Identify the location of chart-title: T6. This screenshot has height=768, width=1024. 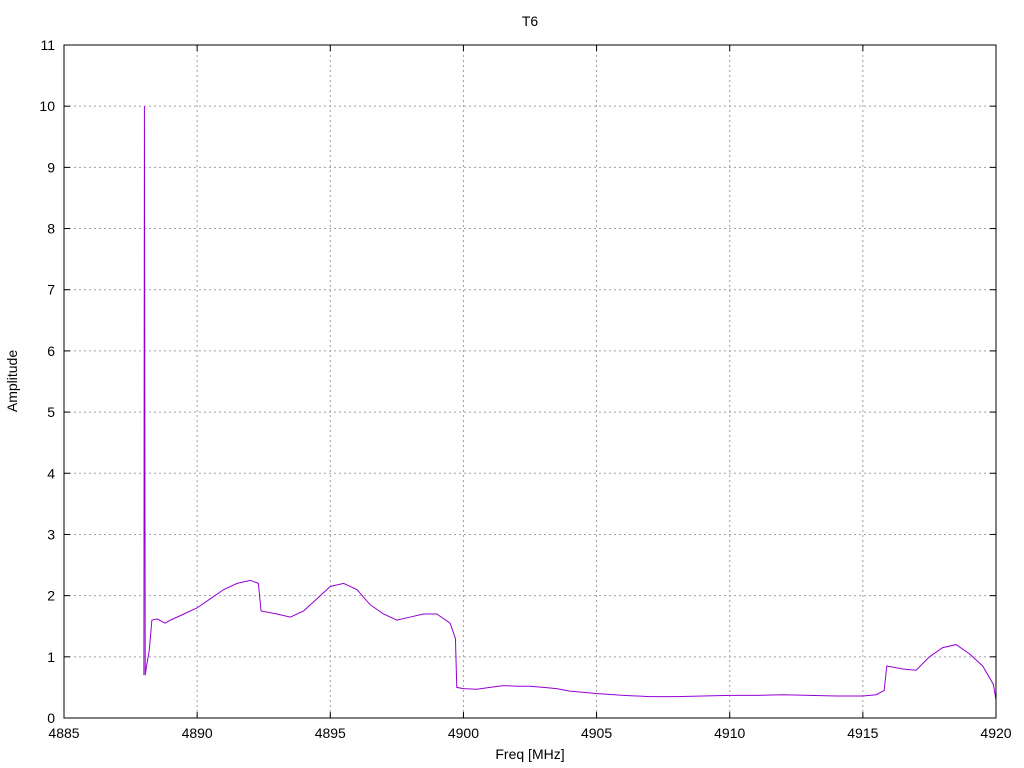
(530, 21).